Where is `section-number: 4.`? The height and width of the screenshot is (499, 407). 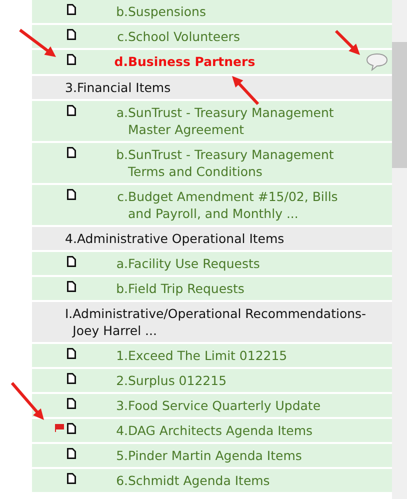 section-number: 4. is located at coordinates (71, 238).